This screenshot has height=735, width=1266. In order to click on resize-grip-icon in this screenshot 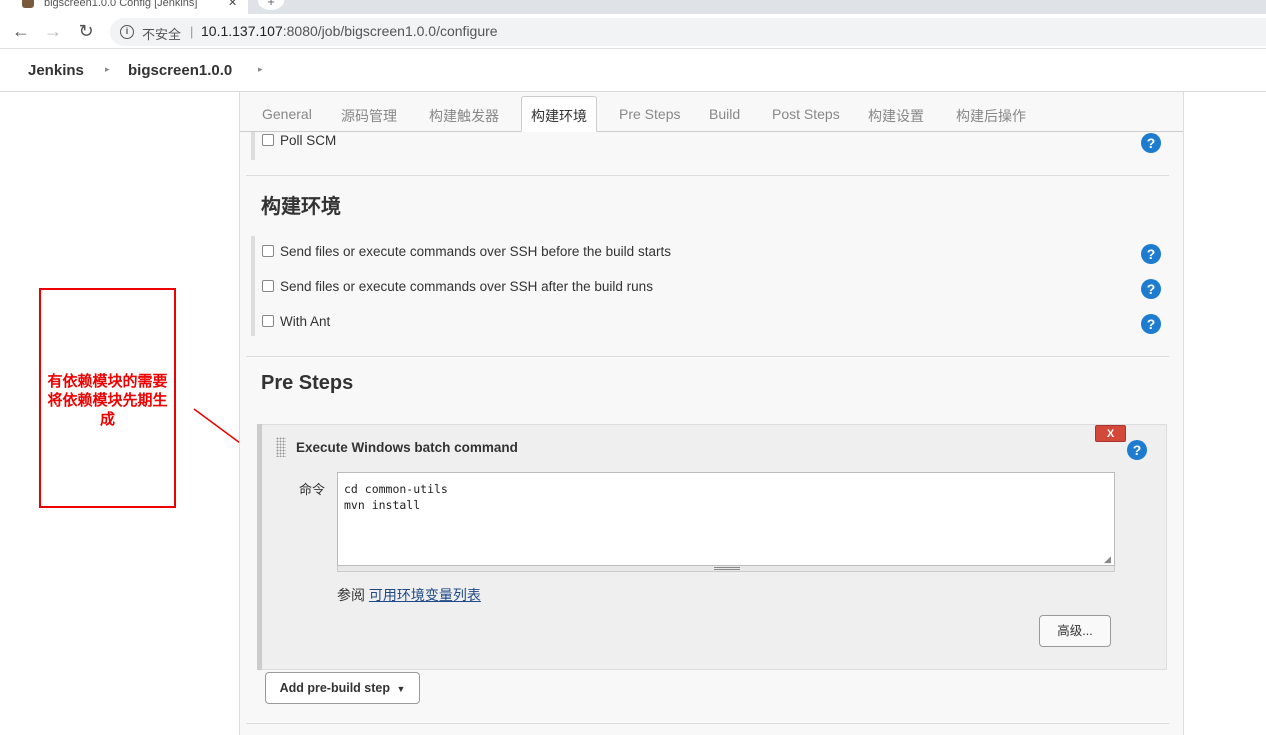, I will do `click(727, 568)`.